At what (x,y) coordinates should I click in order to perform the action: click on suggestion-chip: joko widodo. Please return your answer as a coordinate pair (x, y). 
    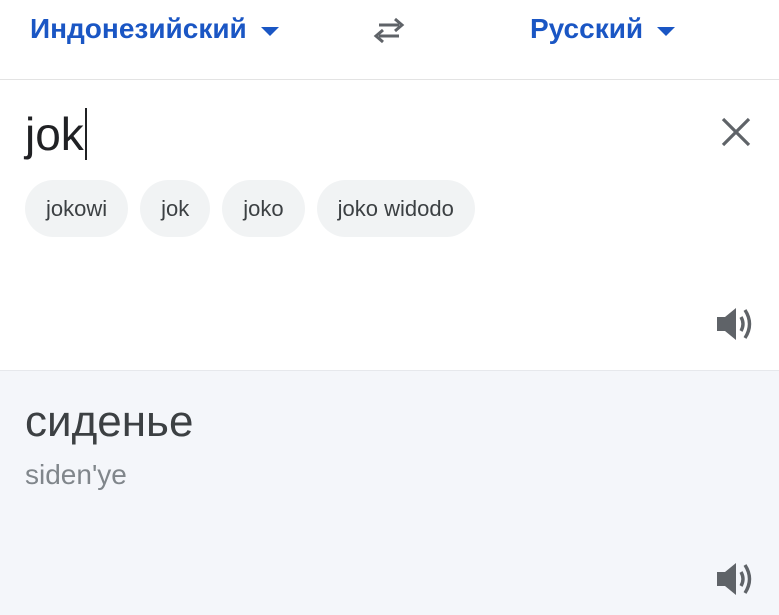
    Looking at the image, I should click on (395, 208).